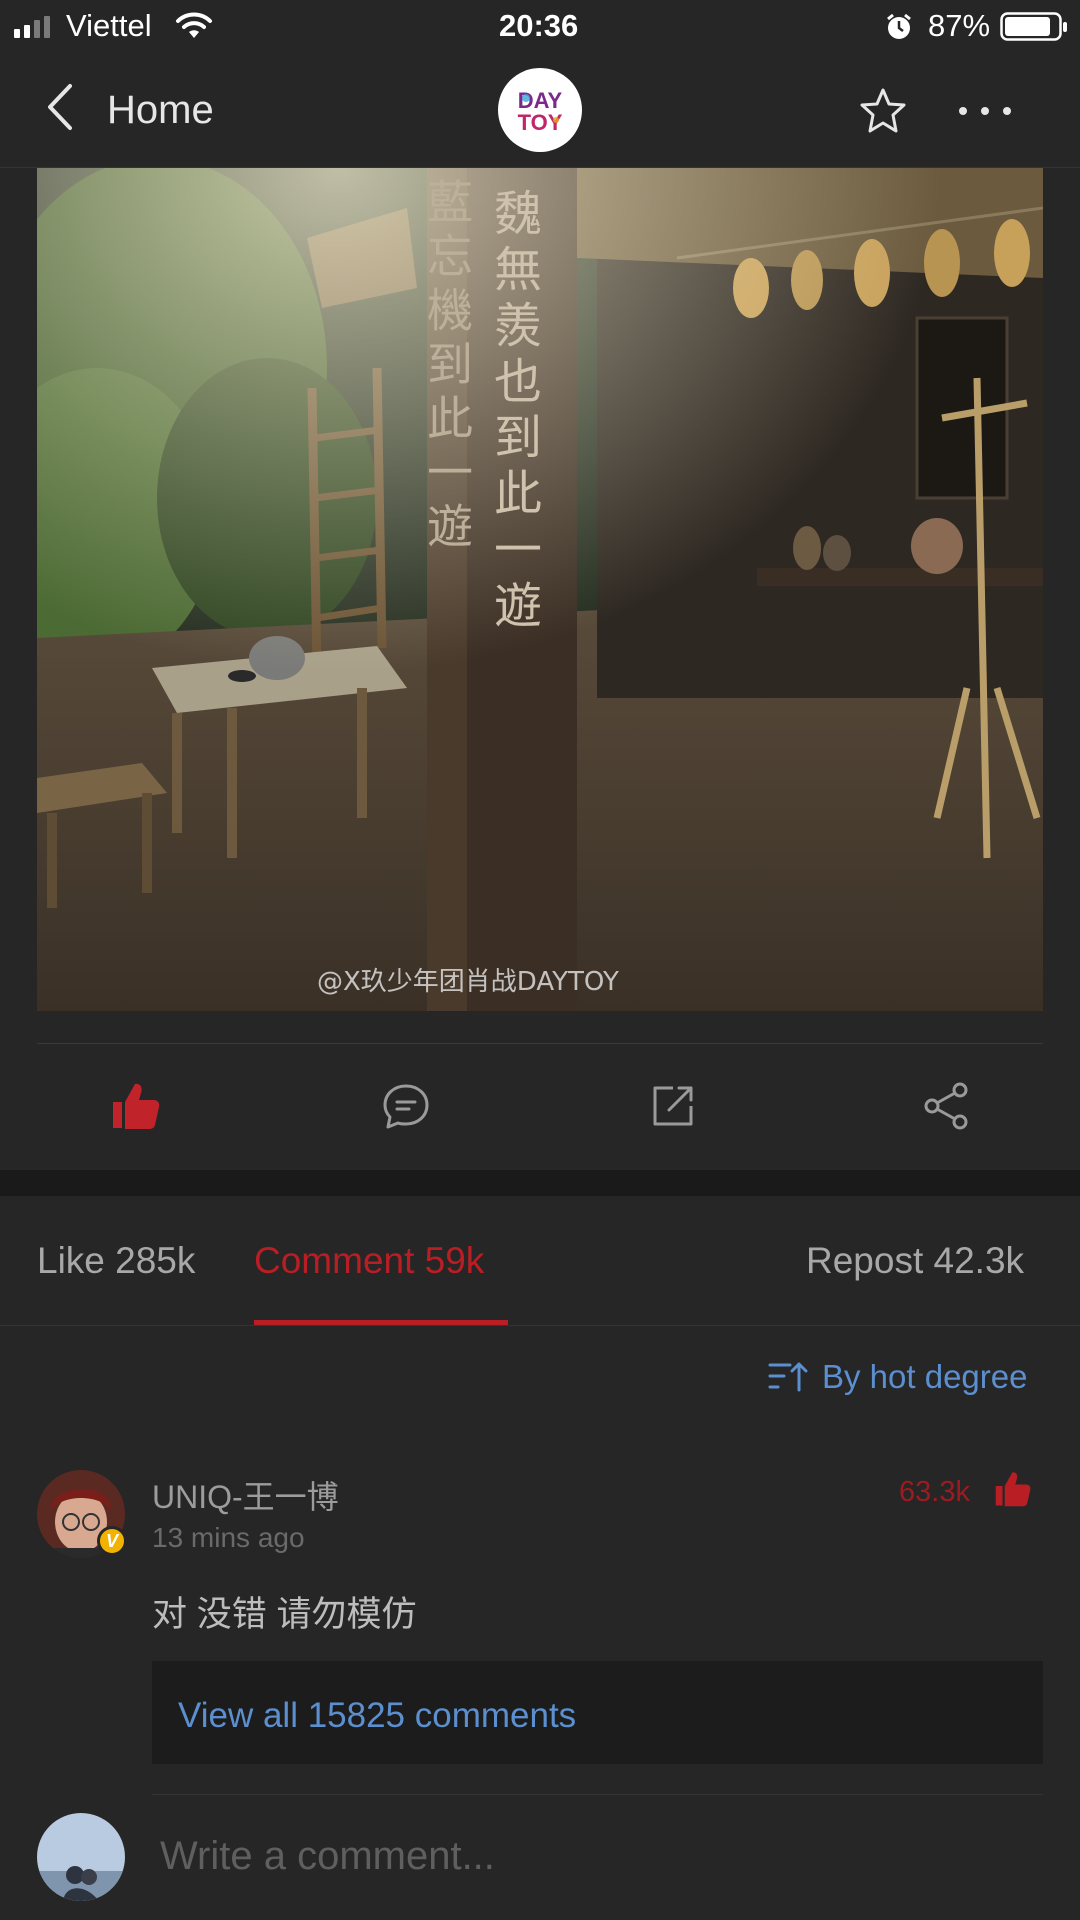  Describe the element at coordinates (109, 25) in the screenshot. I see `carrier-label: Viettel` at that location.